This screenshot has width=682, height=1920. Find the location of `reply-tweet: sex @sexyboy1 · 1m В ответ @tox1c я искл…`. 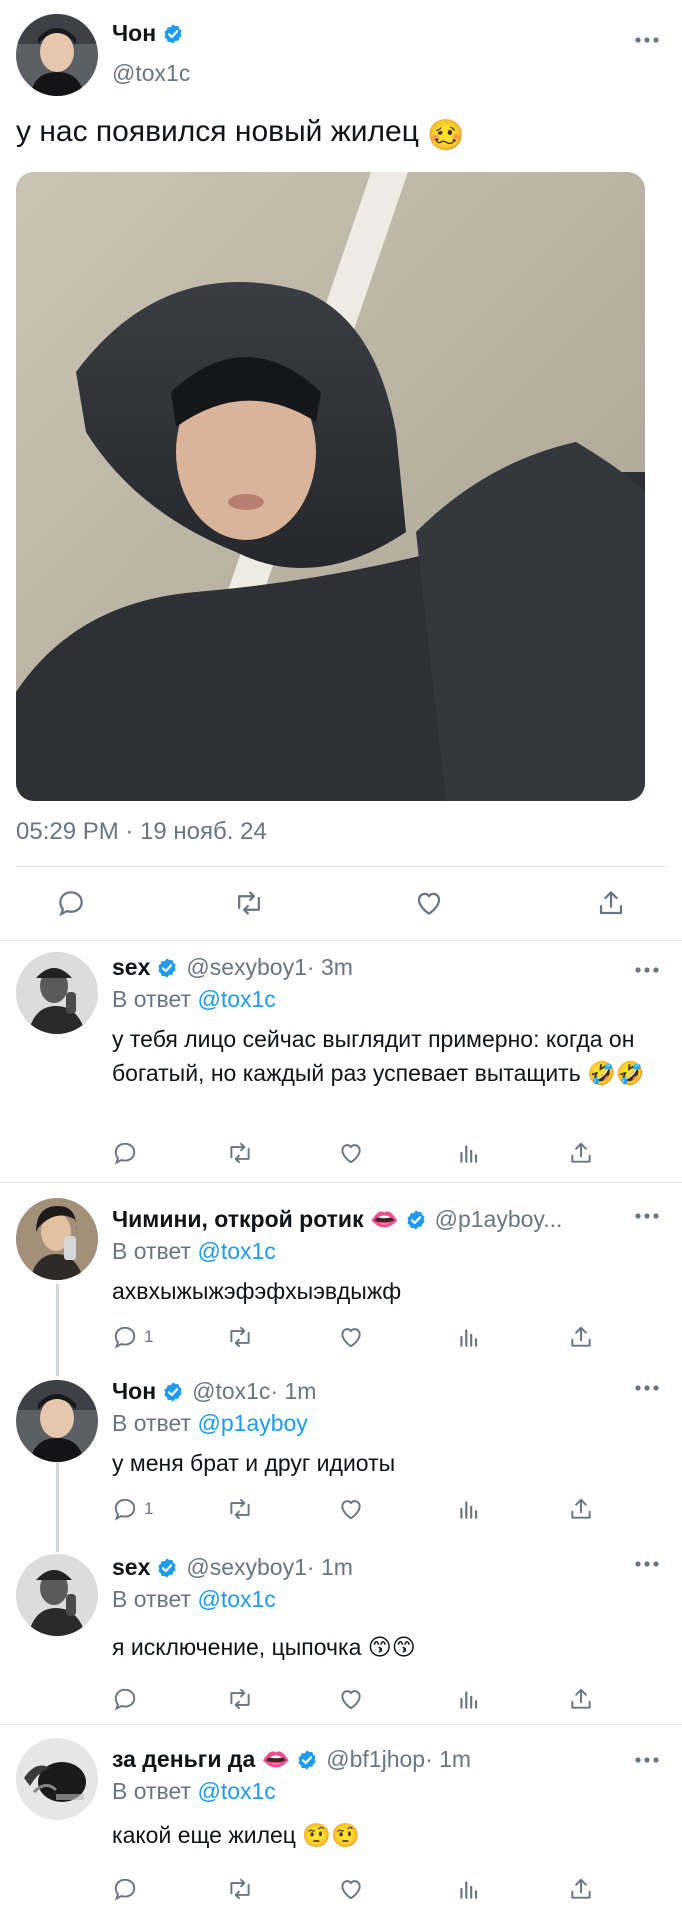

reply-tweet: sex @sexyboy1 · 1m В ответ @tox1c я искл… is located at coordinates (341, 1625).